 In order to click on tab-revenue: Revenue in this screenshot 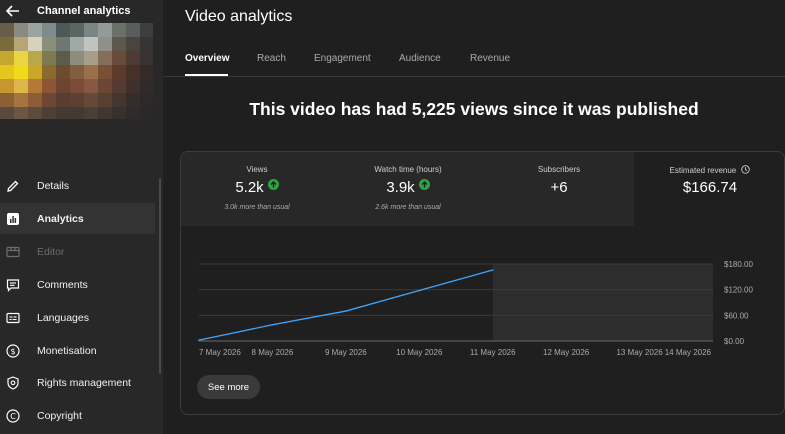, I will do `click(490, 58)`.